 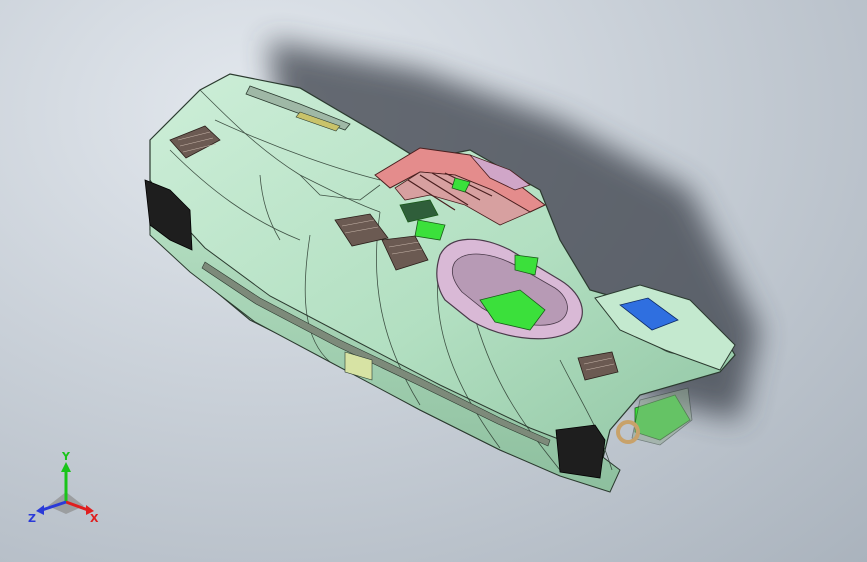 What do you see at coordinates (32, 518) in the screenshot?
I see `z-axis-label: Z` at bounding box center [32, 518].